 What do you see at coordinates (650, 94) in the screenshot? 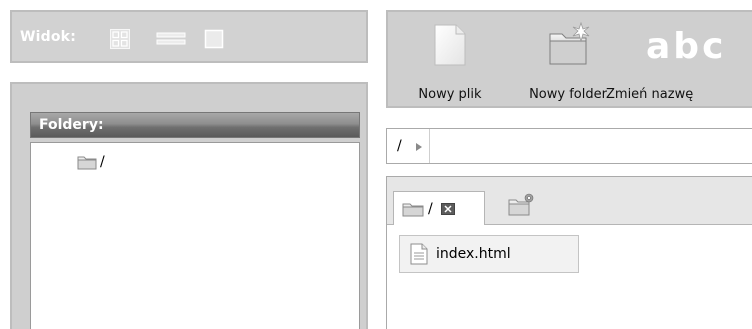
I see `rename-label: Zmień nazwę` at bounding box center [650, 94].